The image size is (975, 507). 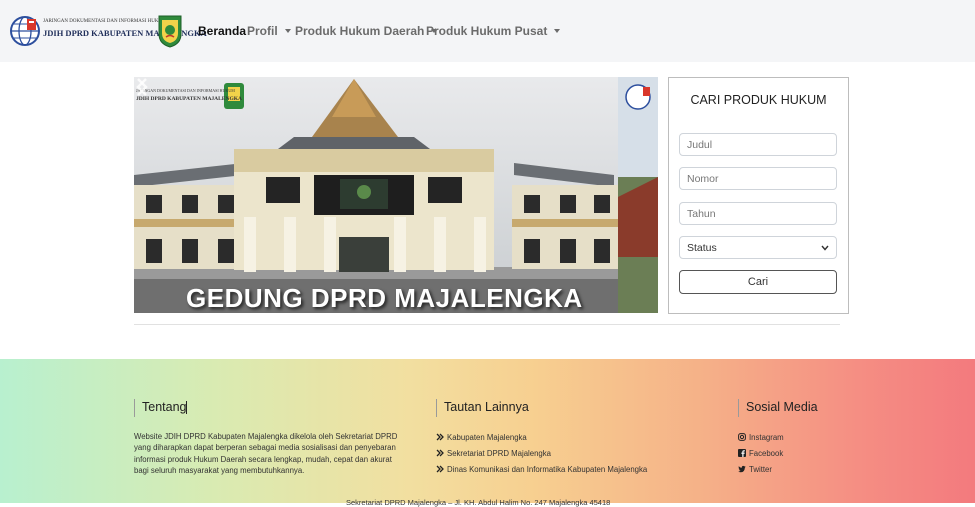 What do you see at coordinates (766, 437) in the screenshot?
I see `footer-social-label: Instagram` at bounding box center [766, 437].